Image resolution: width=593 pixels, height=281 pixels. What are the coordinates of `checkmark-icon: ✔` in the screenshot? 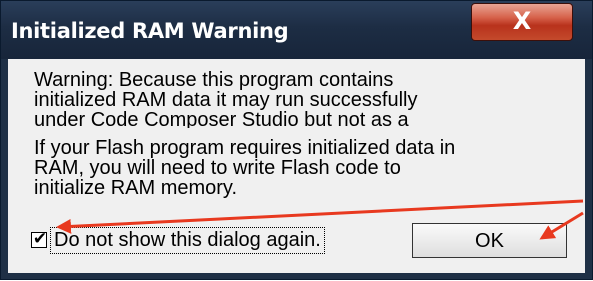 It's located at (40, 239).